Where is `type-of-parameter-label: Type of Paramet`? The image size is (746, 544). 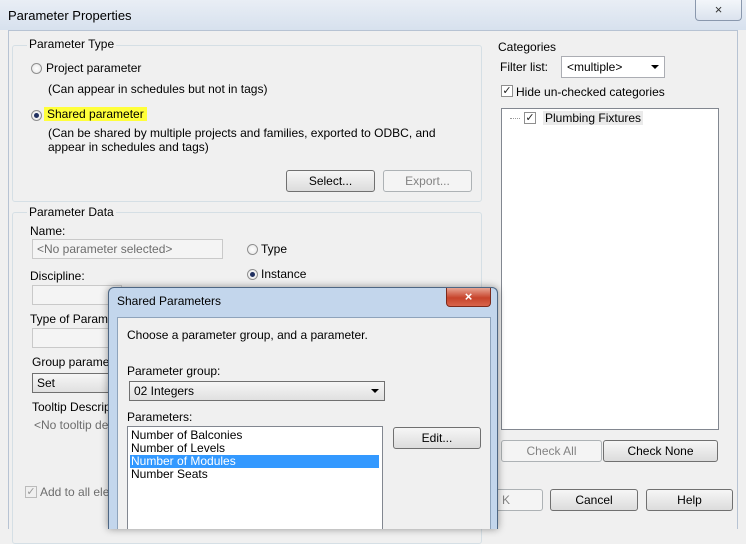
type-of-parameter-label: Type of Paramet is located at coordinates (74, 319).